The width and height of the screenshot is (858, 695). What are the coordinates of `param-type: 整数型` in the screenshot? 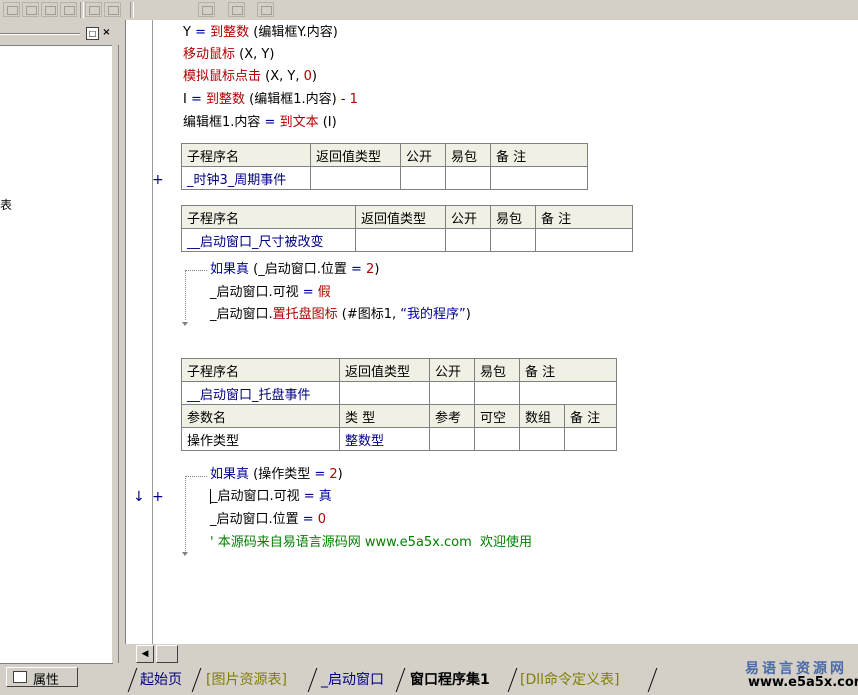 It's located at (384, 439).